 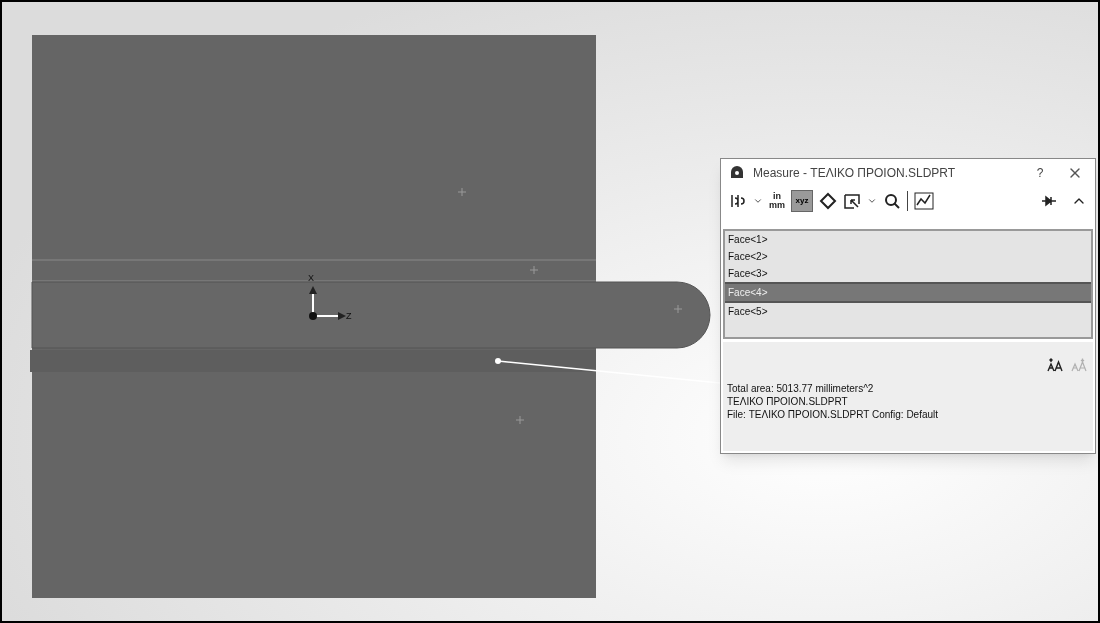 What do you see at coordinates (1040, 173) in the screenshot?
I see `help-button: ?` at bounding box center [1040, 173].